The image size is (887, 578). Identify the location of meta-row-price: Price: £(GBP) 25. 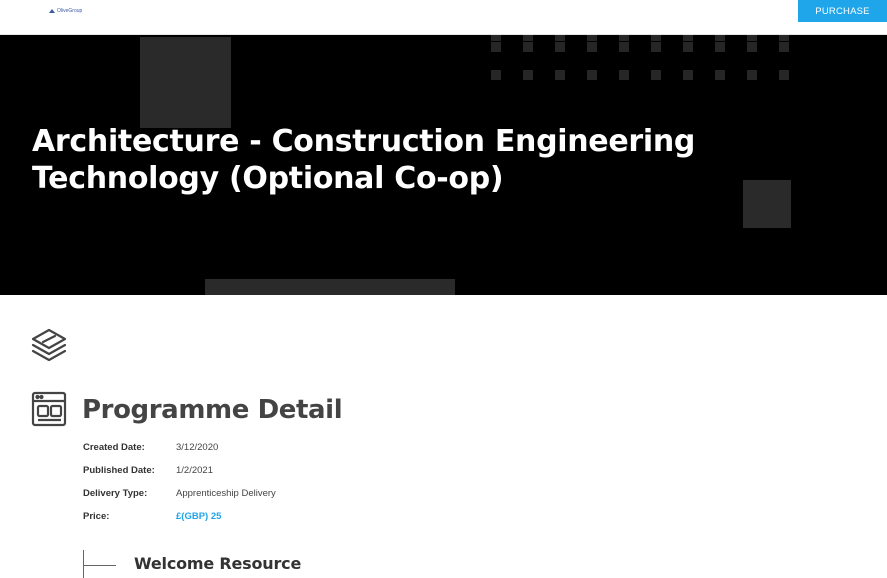
(179, 516).